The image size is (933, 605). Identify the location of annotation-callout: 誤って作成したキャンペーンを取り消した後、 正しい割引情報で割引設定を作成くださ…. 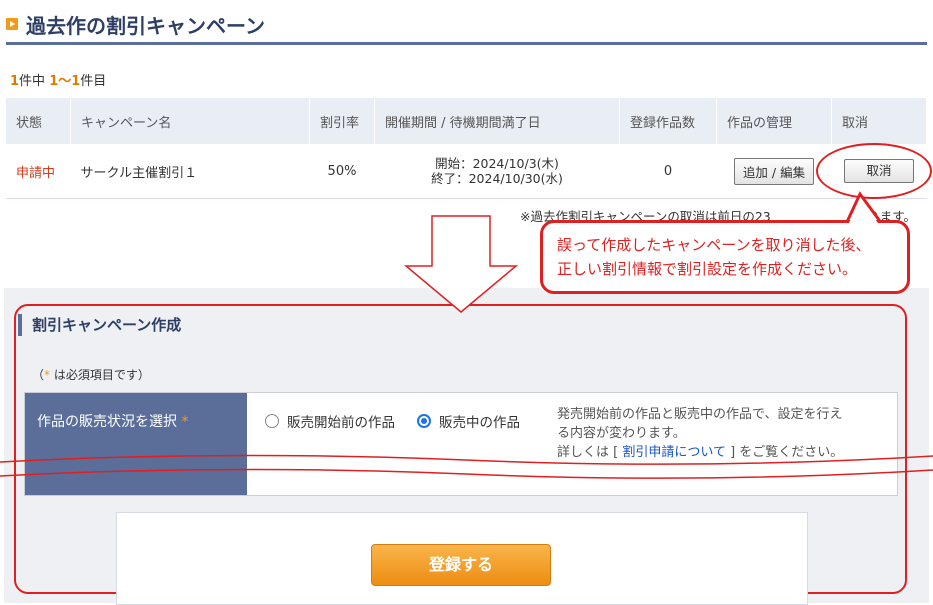
(725, 257).